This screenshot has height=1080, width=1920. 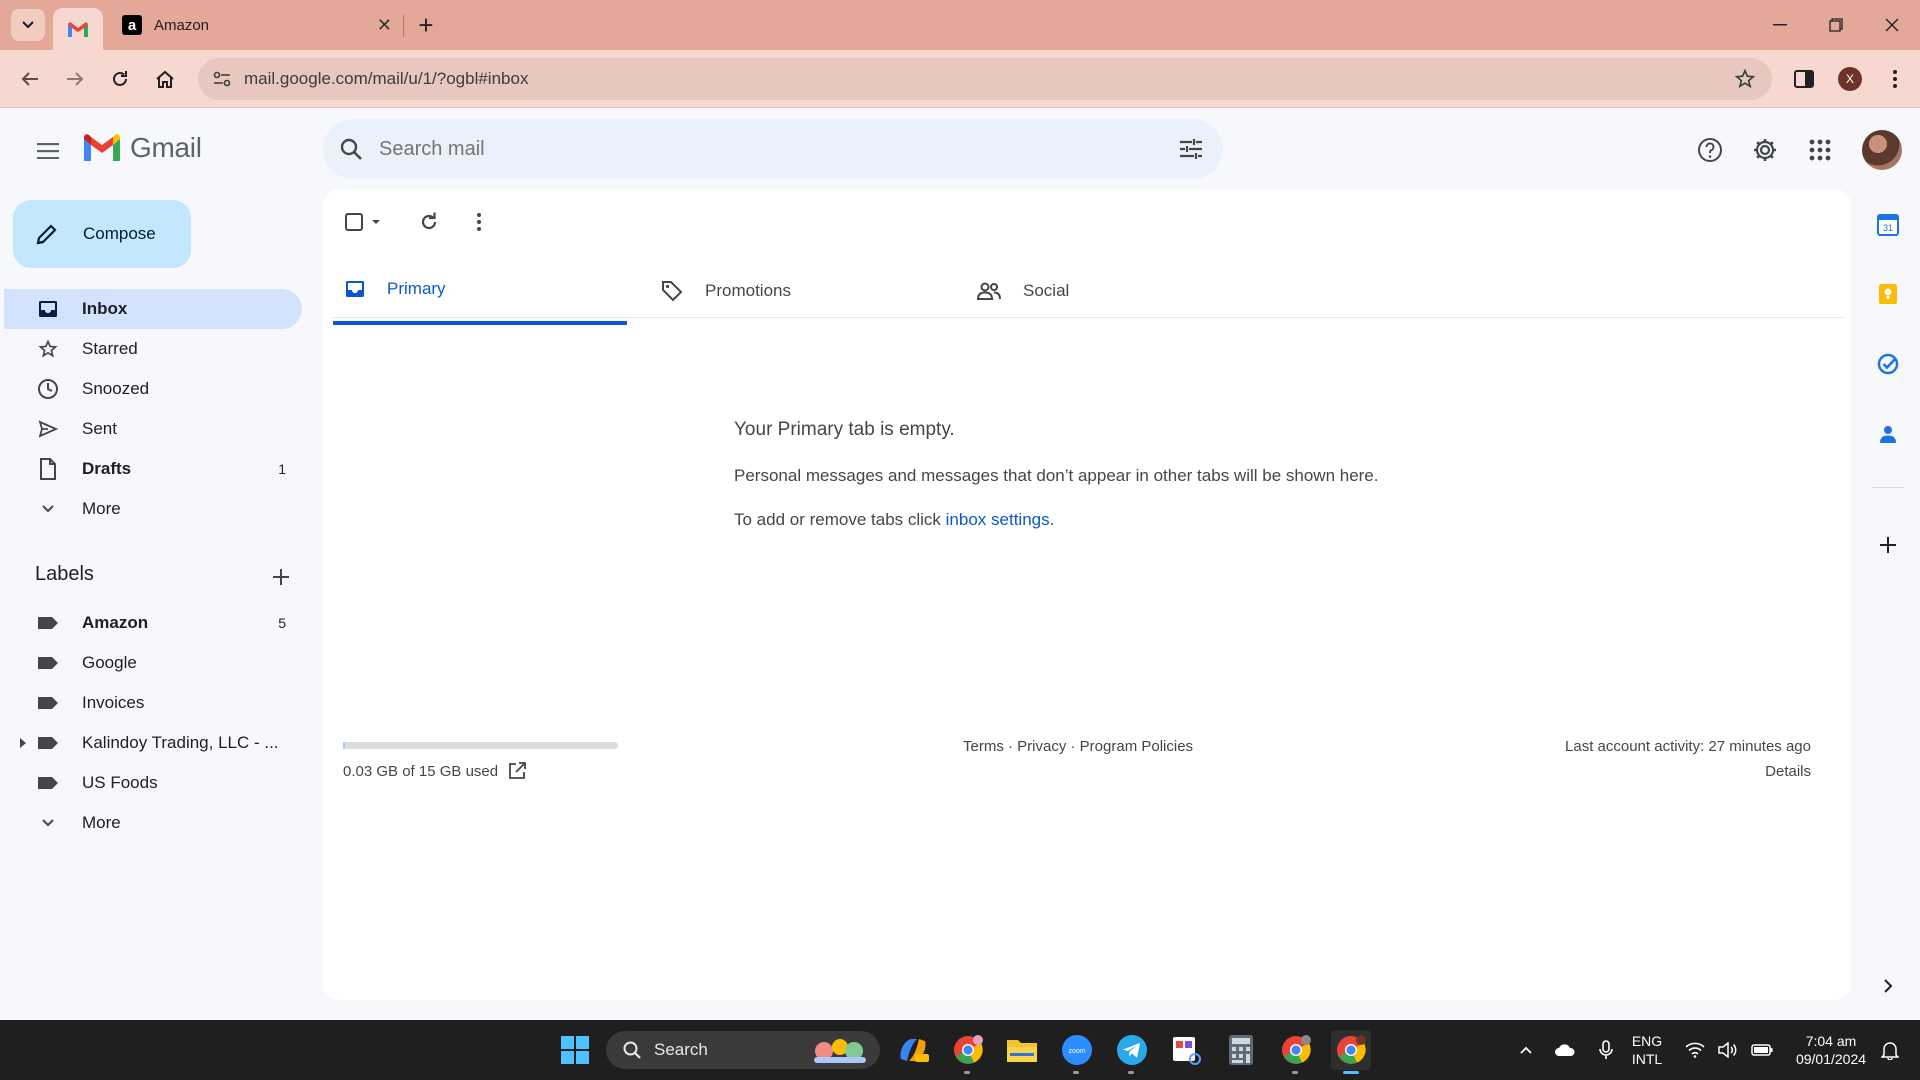 What do you see at coordinates (165, 79) in the screenshot?
I see `home-button` at bounding box center [165, 79].